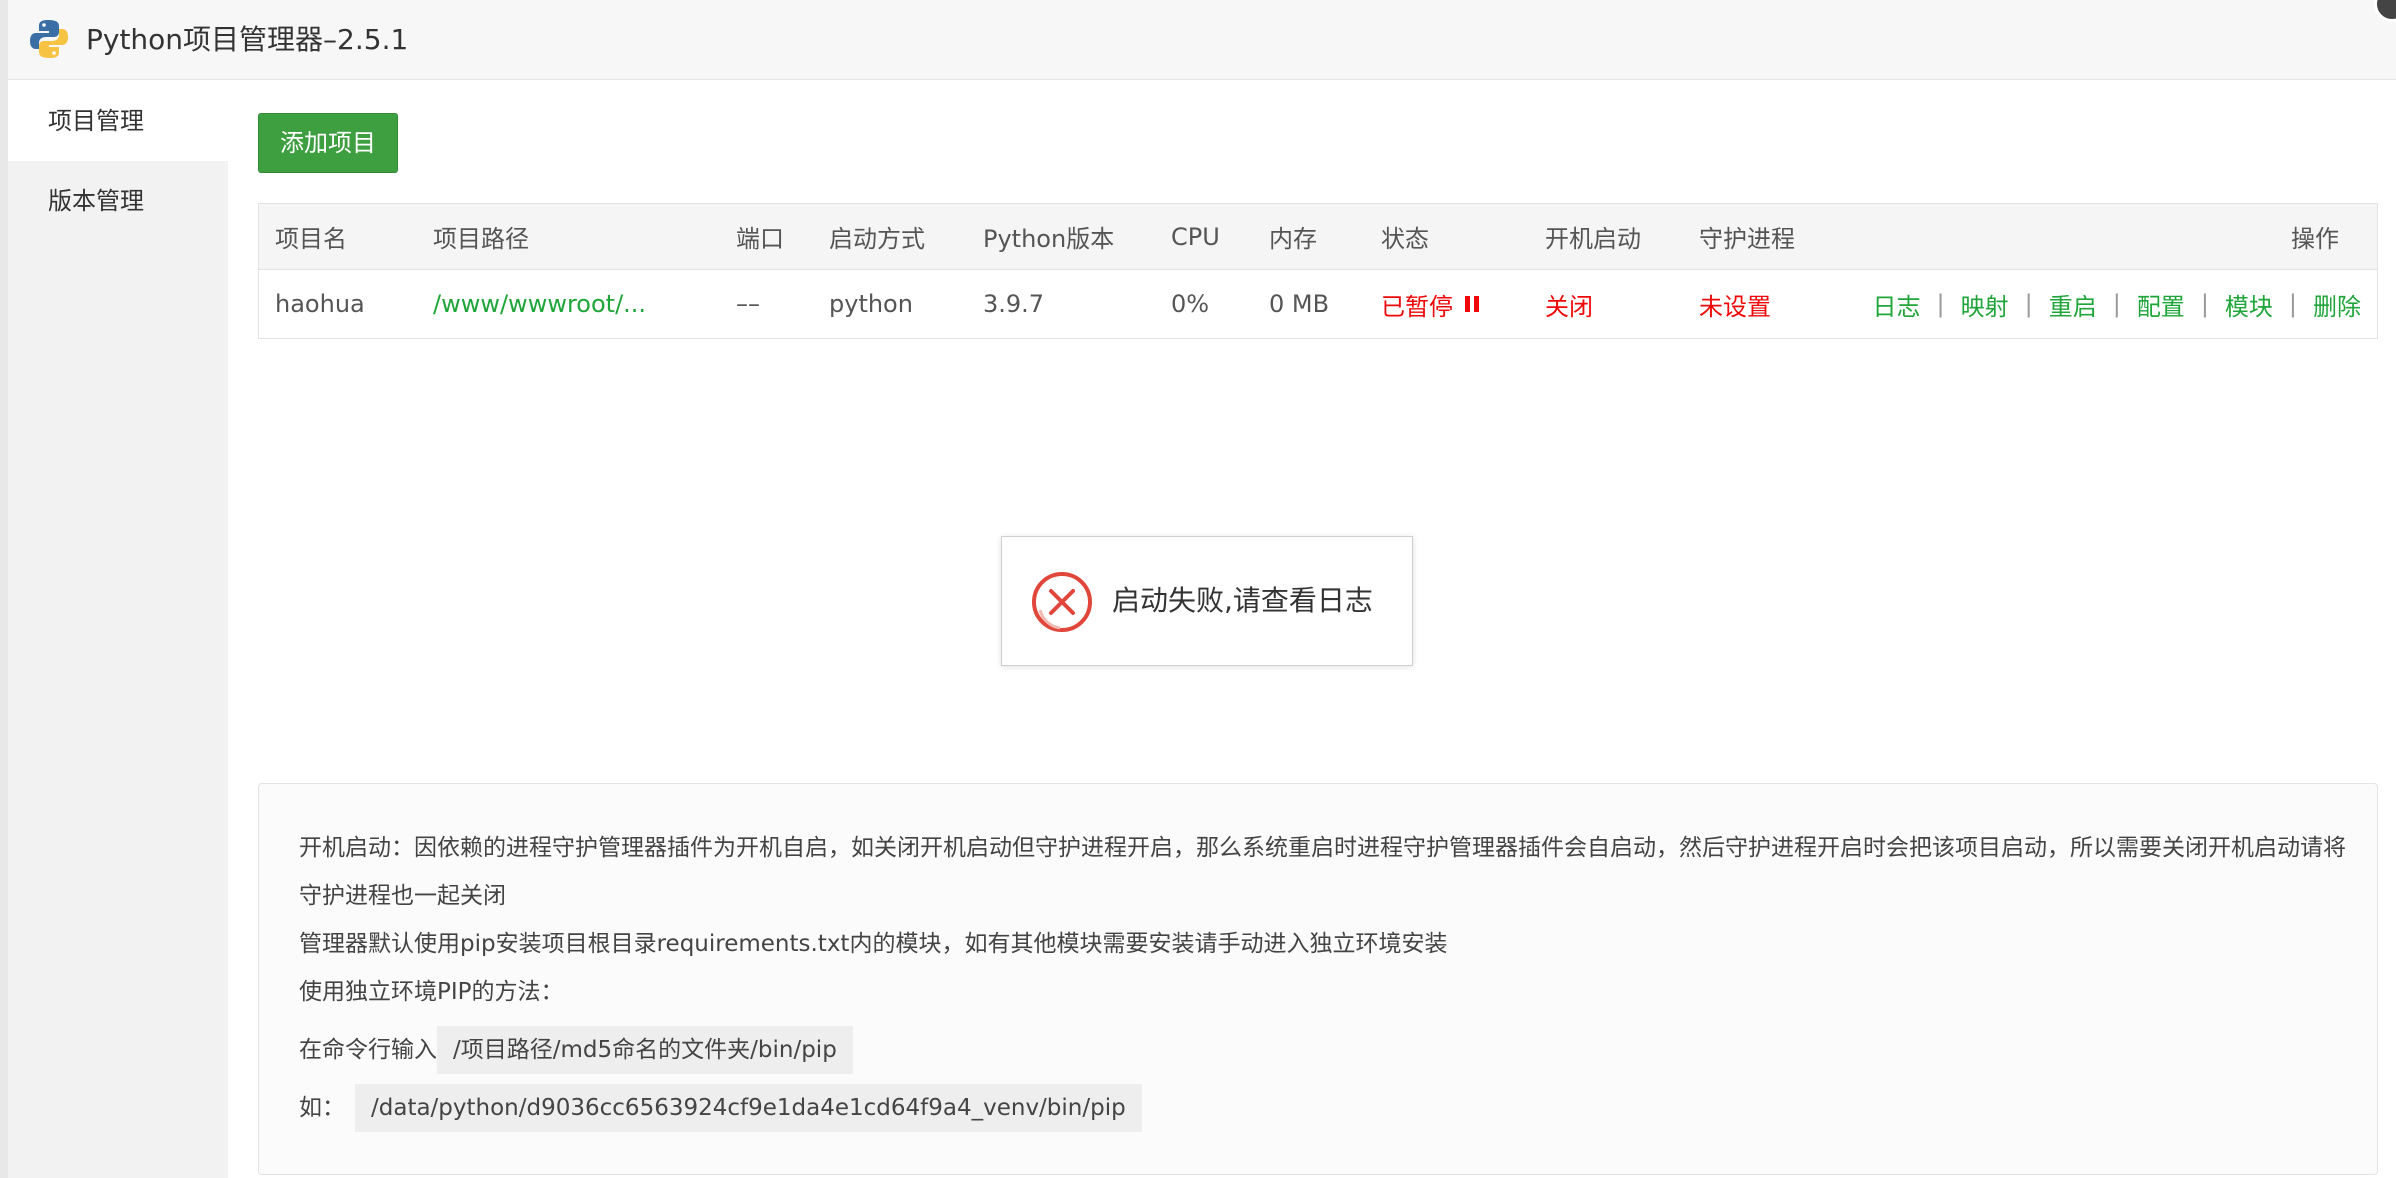  Describe the element at coordinates (1985, 304) in the screenshot. I see `mapping-link: 映射` at that location.